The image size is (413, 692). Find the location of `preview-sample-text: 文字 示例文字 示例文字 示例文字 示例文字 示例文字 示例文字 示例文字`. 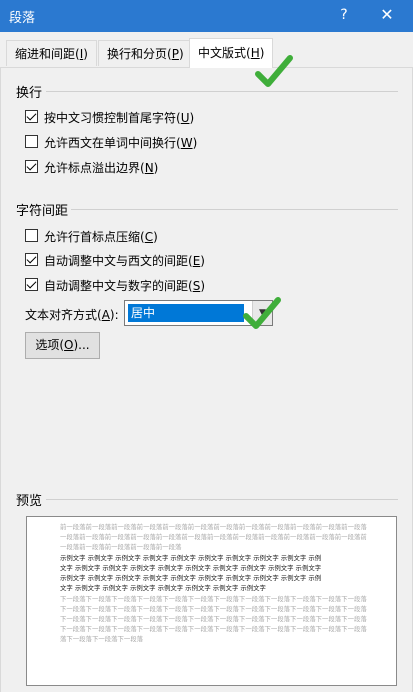

preview-sample-text: 文字 示例文字 示例文字 示例文字 示例文字 示例文字 示例文字 示例文字 is located at coordinates (163, 588).